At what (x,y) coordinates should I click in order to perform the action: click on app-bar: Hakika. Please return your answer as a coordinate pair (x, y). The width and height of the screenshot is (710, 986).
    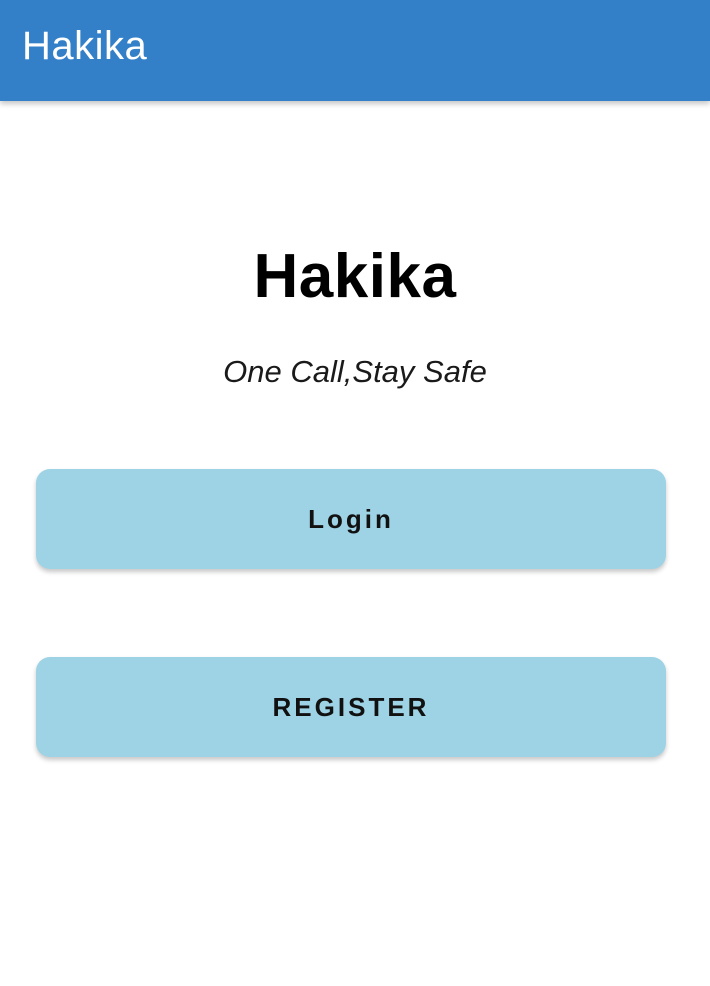
    Looking at the image, I should click on (355, 50).